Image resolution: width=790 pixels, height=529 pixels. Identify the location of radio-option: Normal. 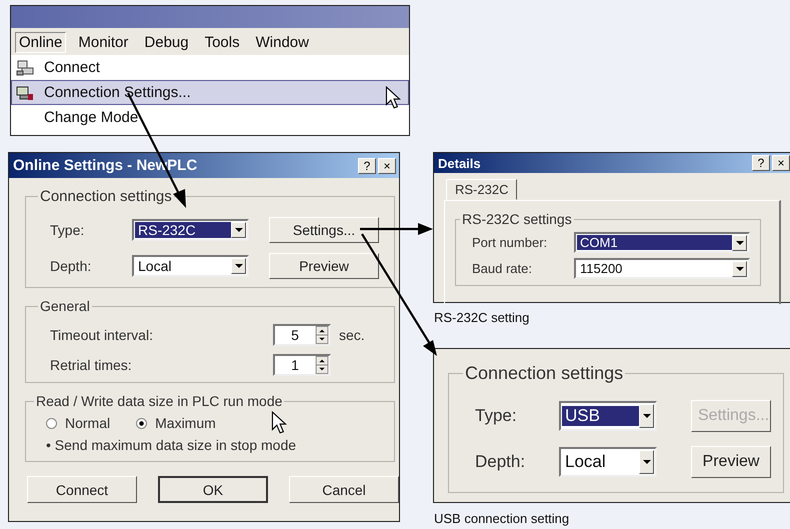
(78, 423).